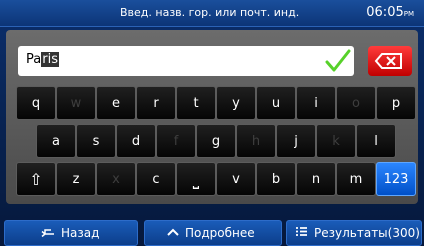 Image resolution: width=424 pixels, height=246 pixels. What do you see at coordinates (216, 141) in the screenshot?
I see `key-g: g` at bounding box center [216, 141].